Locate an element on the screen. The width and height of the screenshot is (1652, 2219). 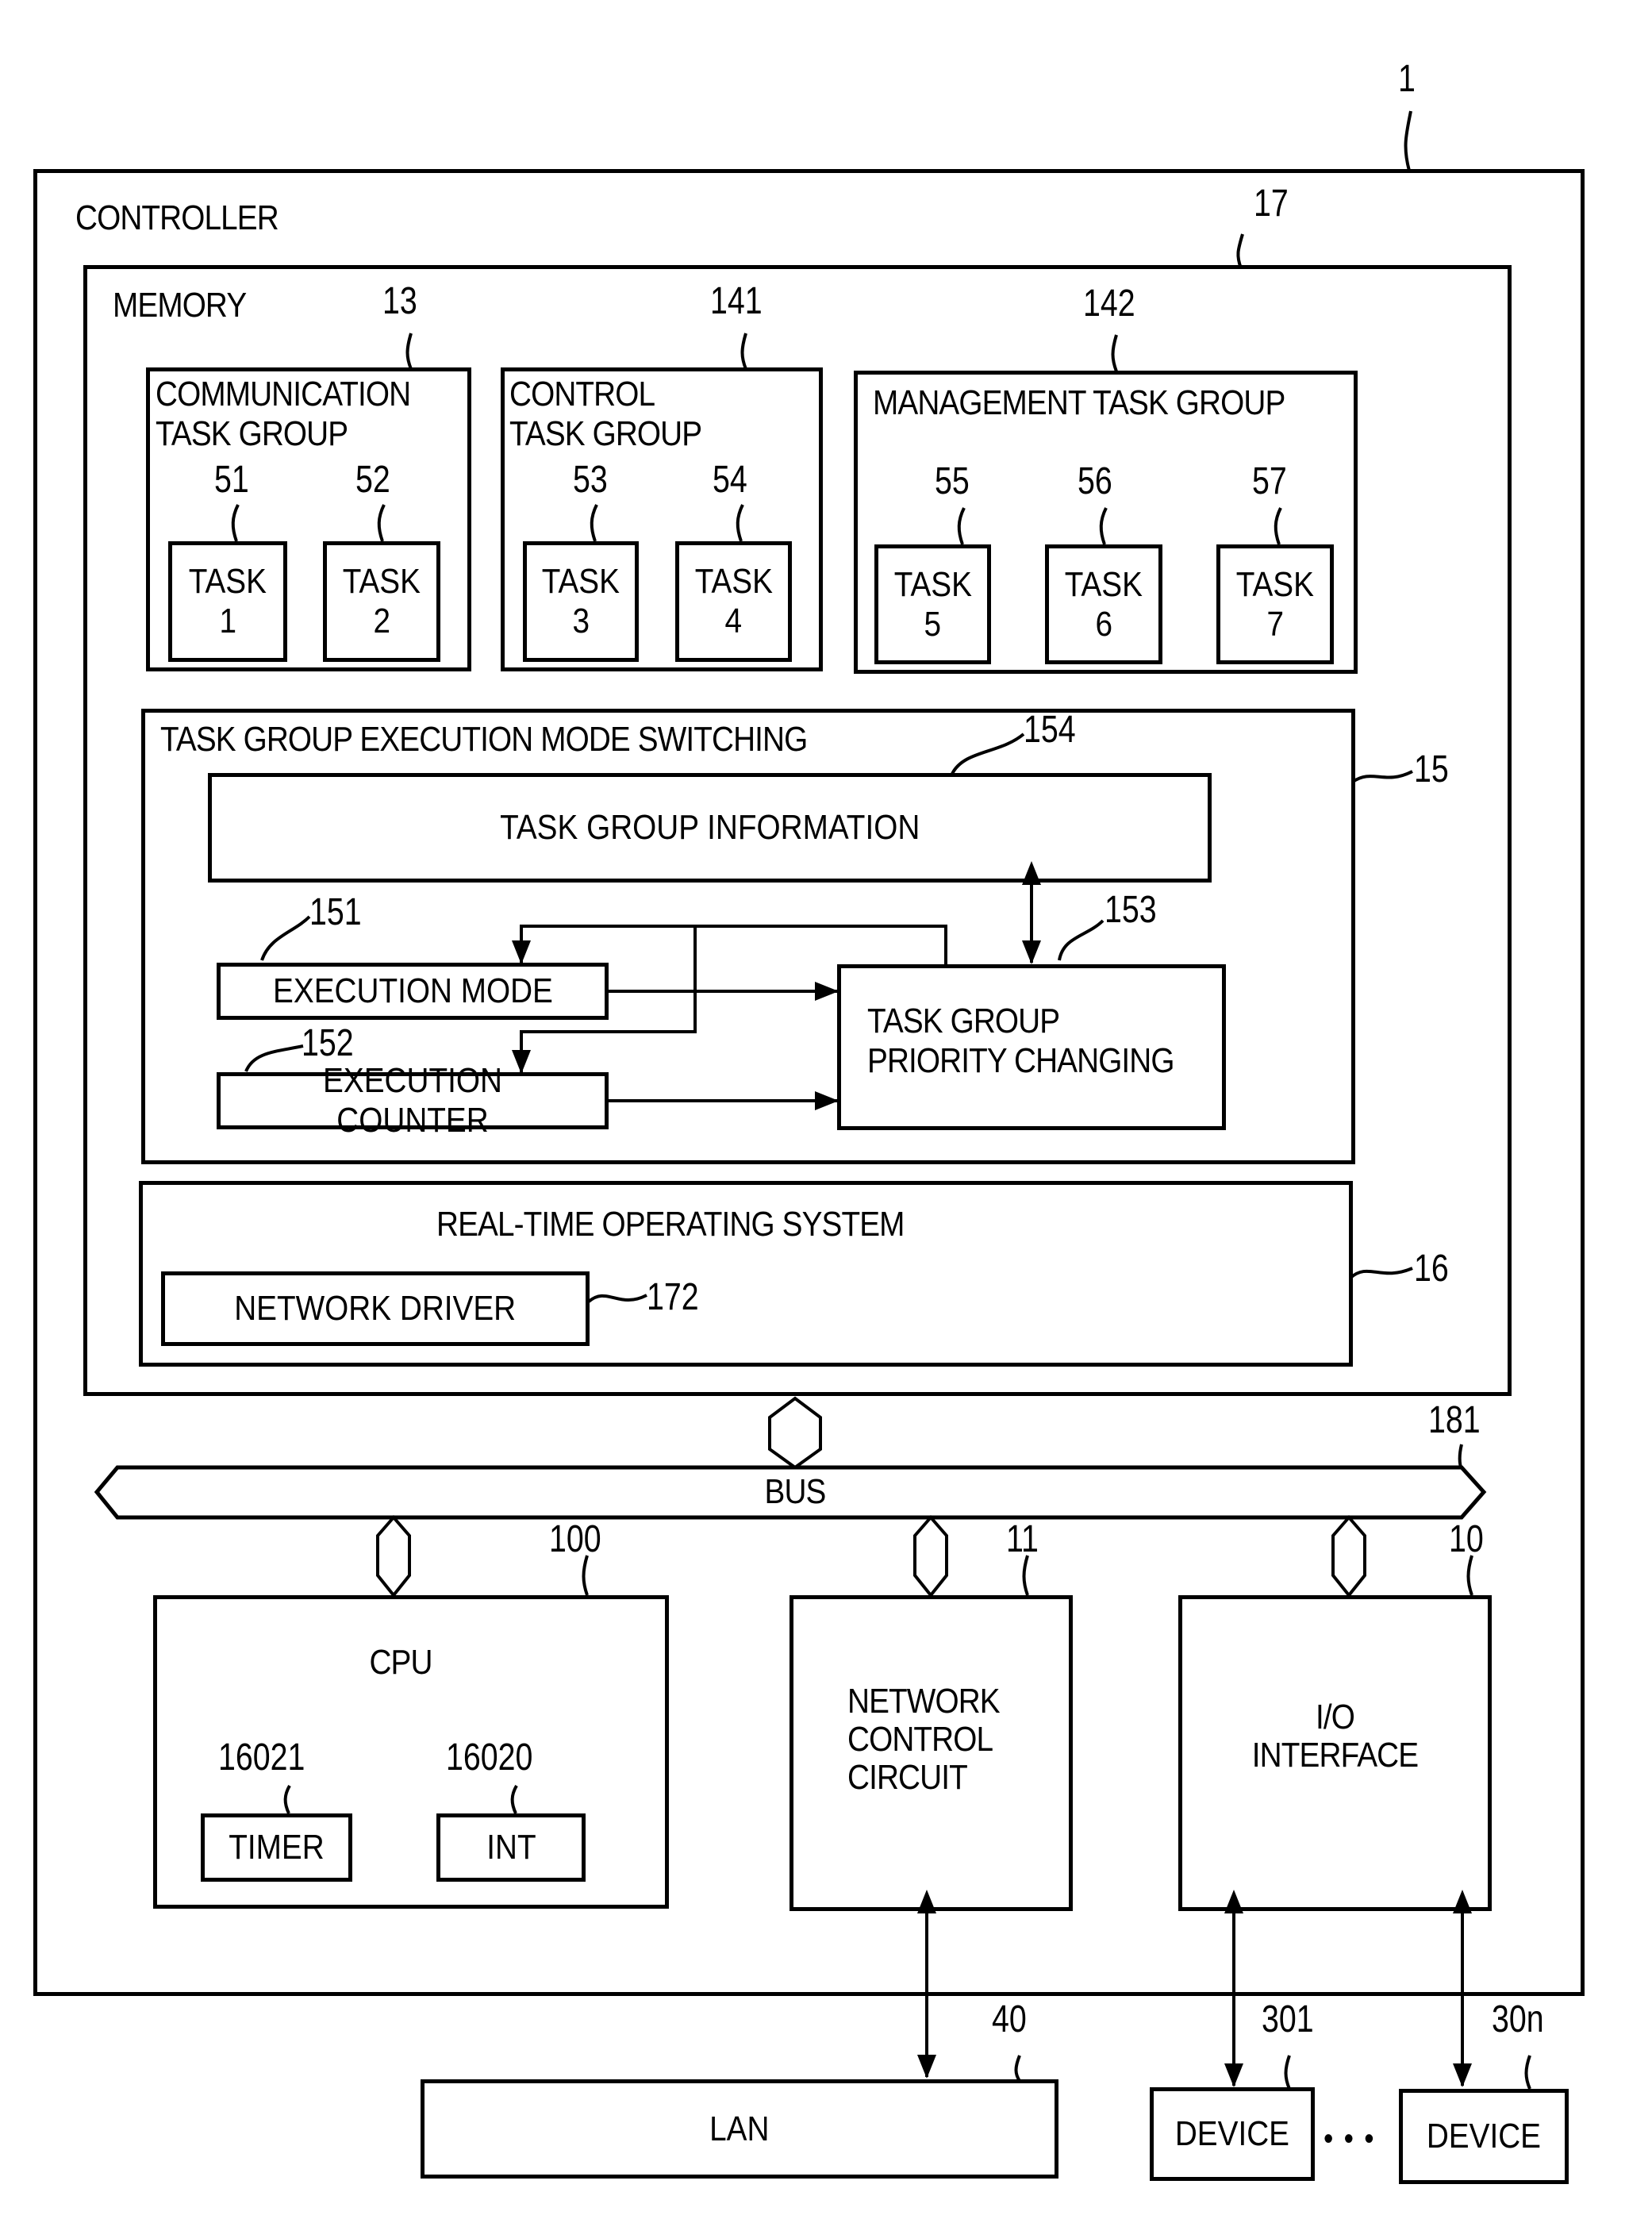
task-6-box: TASK 6 is located at coordinates (1103, 604).